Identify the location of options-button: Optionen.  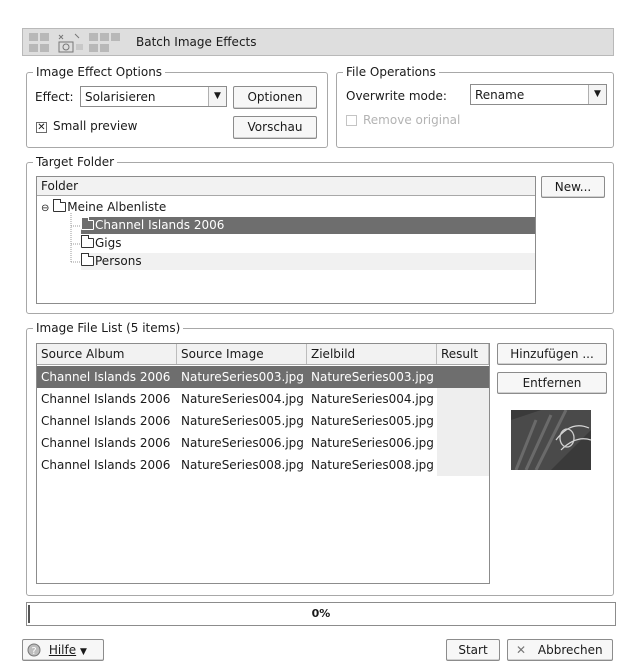
(275, 97).